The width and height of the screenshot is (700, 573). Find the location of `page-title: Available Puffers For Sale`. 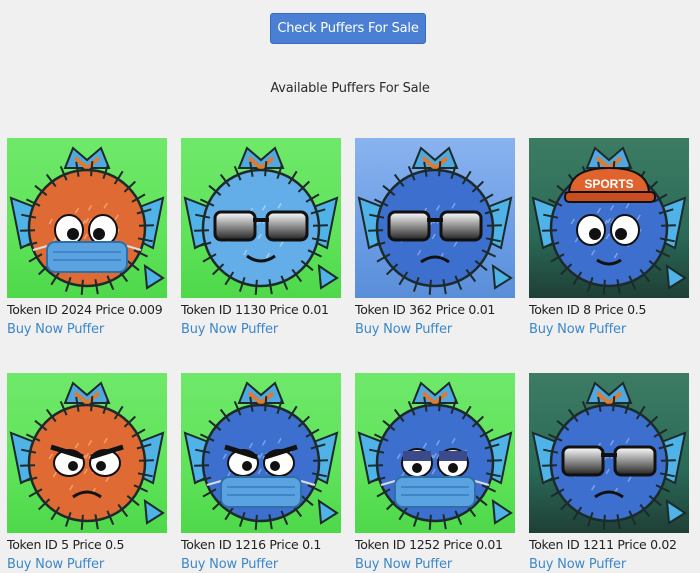

page-title: Available Puffers For Sale is located at coordinates (350, 88).